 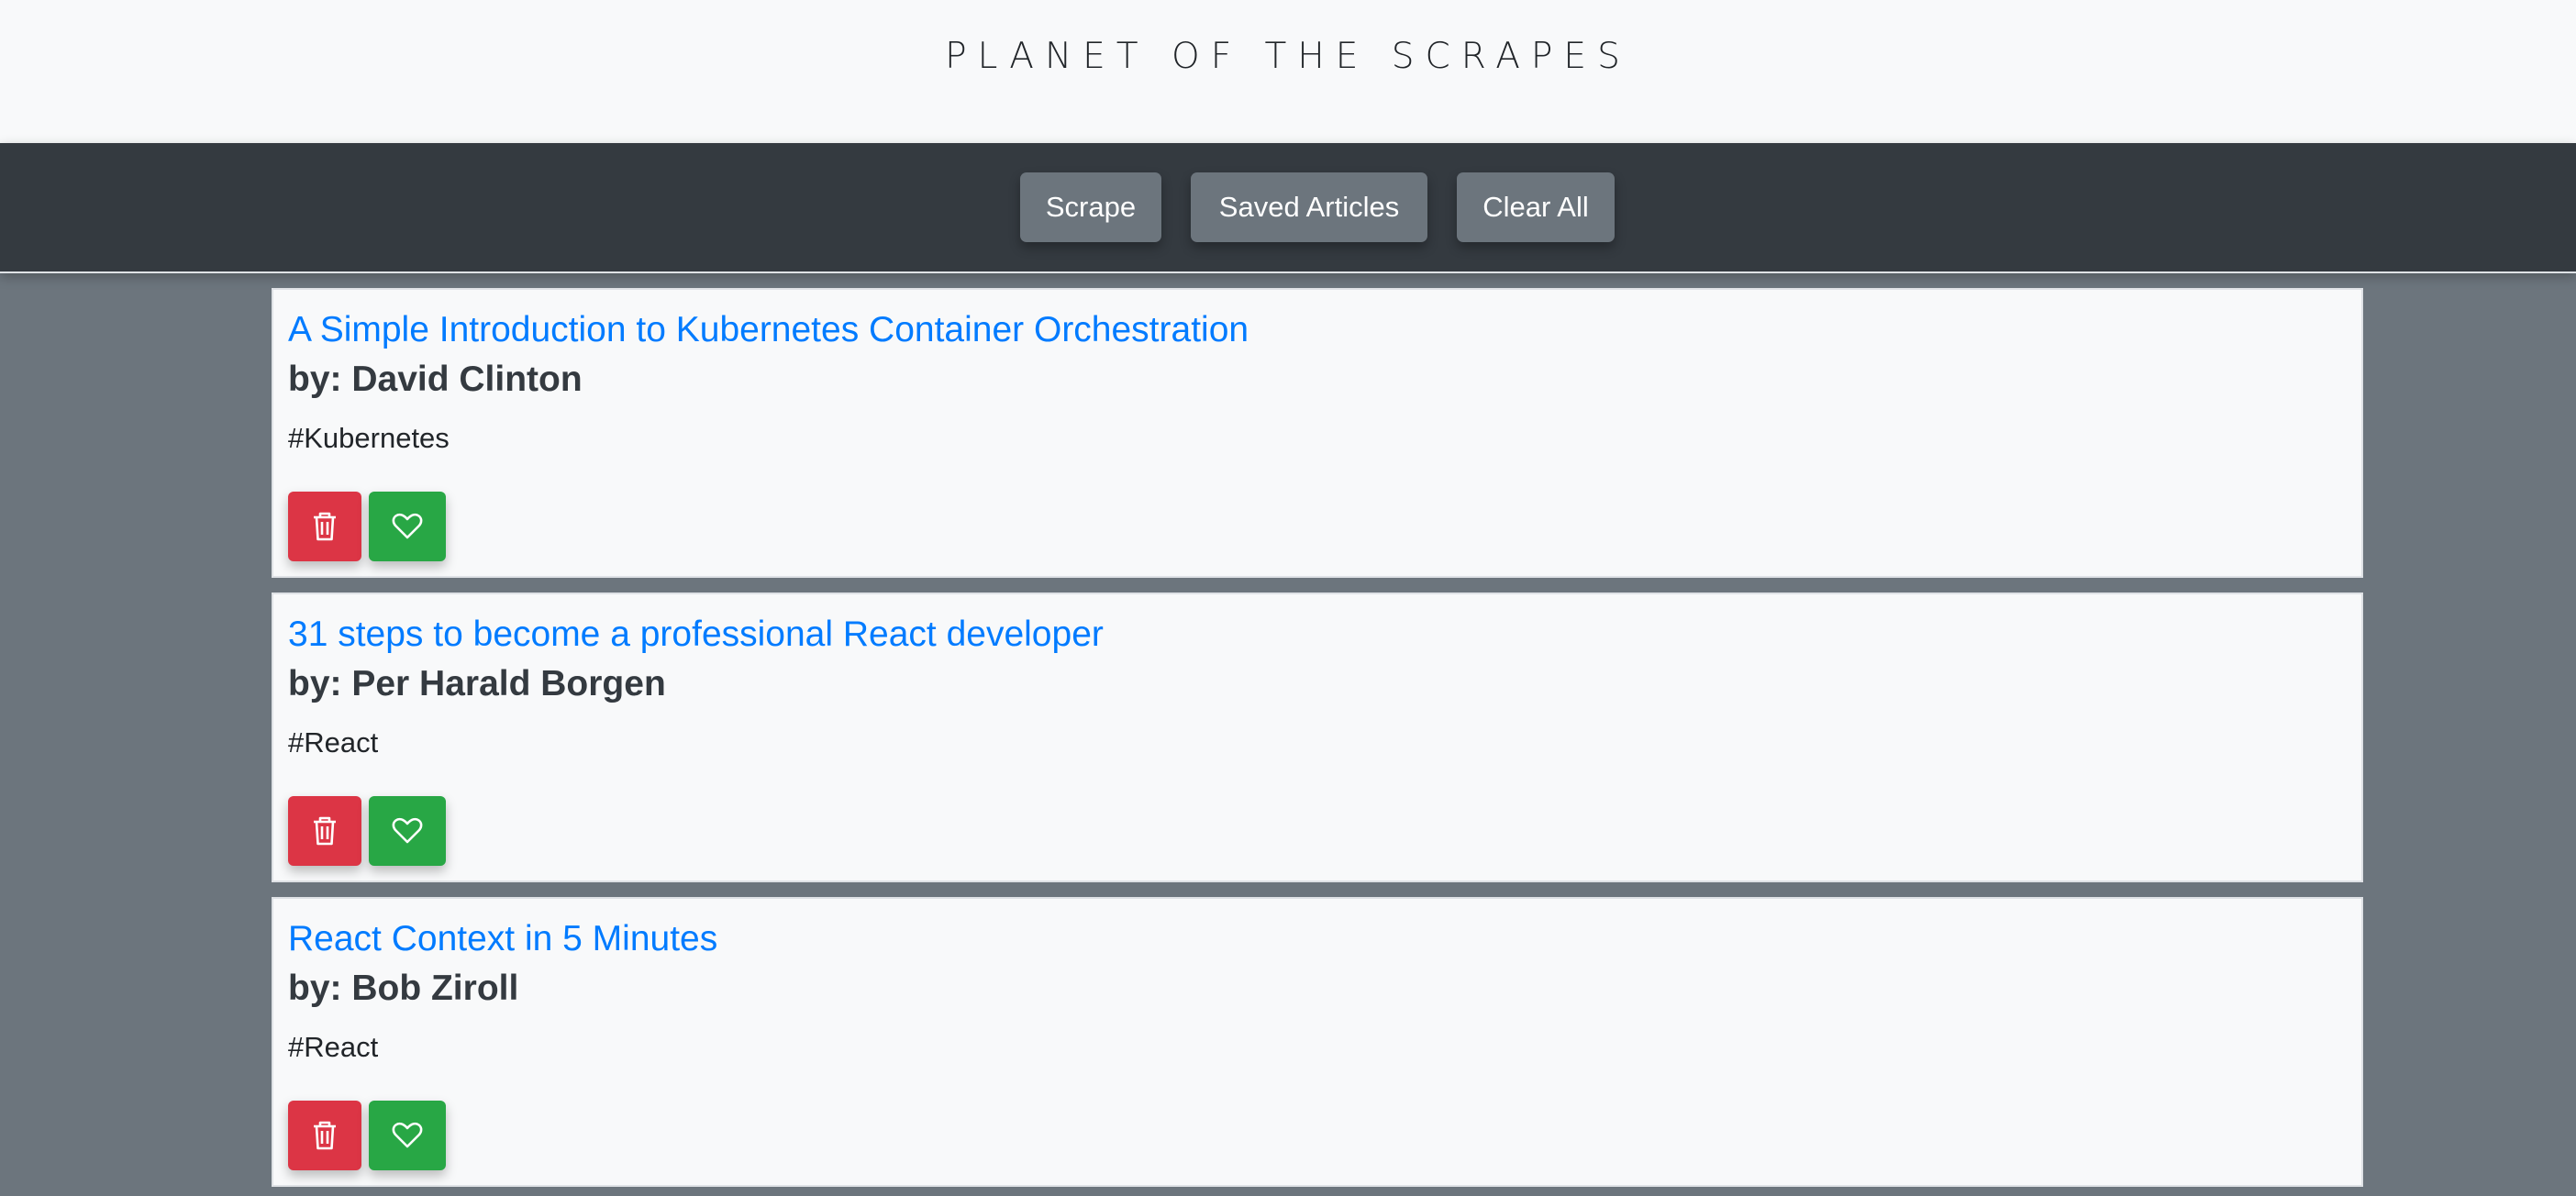 I want to click on site-header: PLANET OF THE SCRAPES, so click(x=1288, y=71).